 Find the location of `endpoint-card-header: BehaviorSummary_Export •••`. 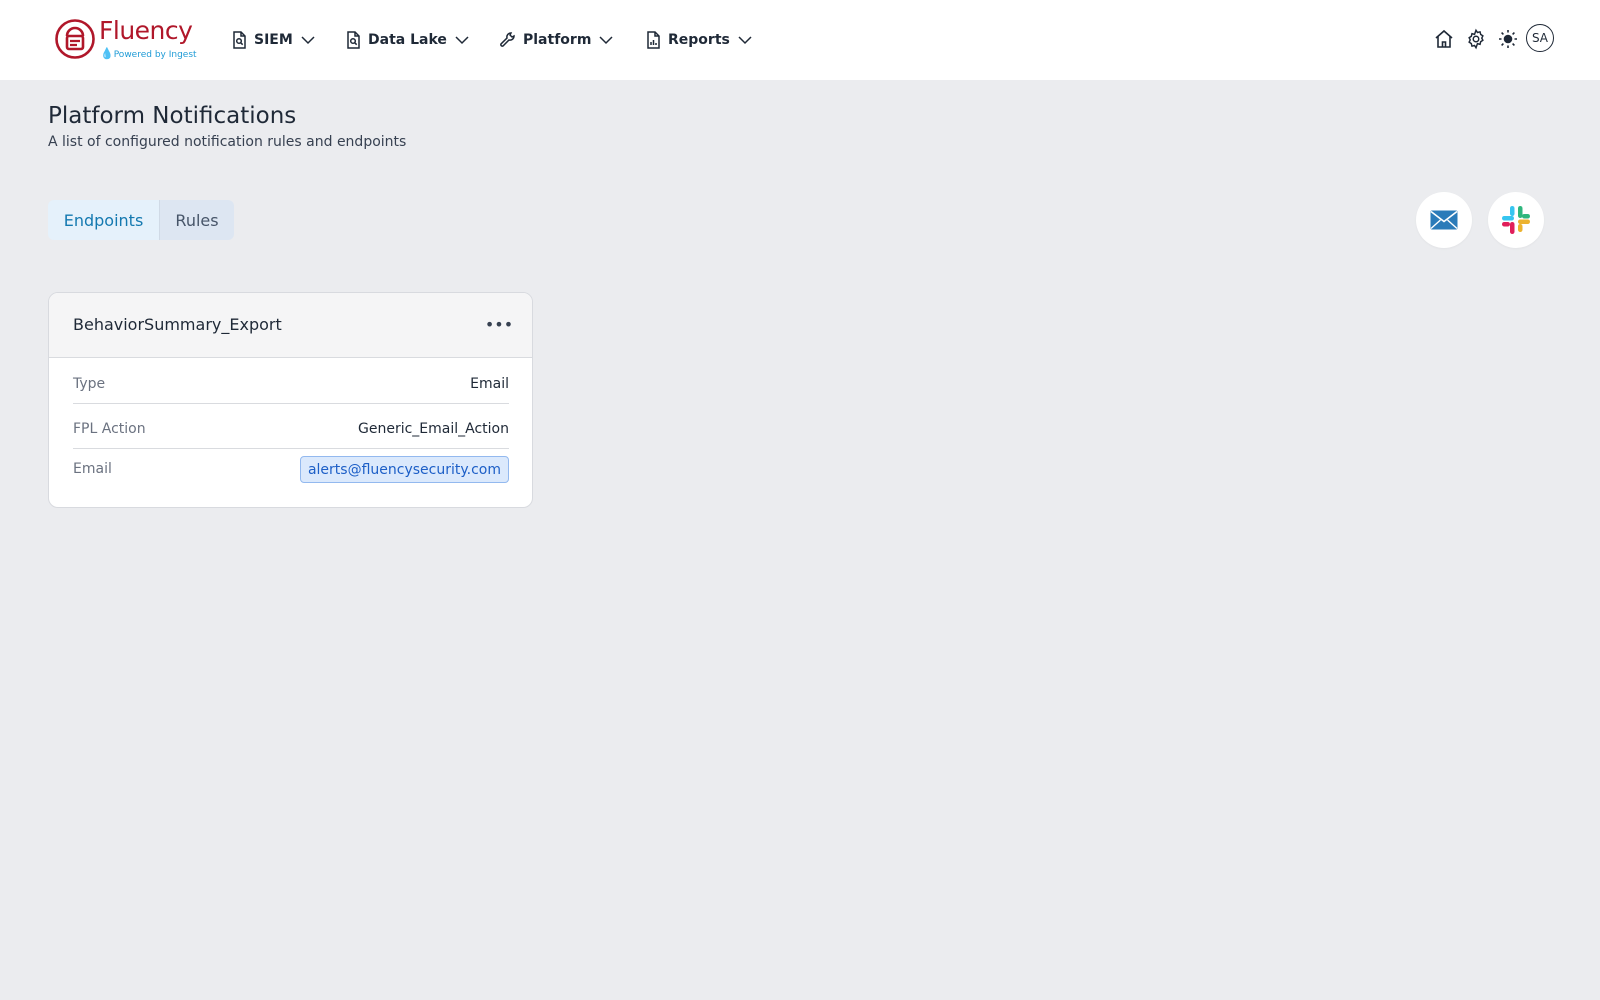

endpoint-card-header: BehaviorSummary_Export ••• is located at coordinates (290, 325).